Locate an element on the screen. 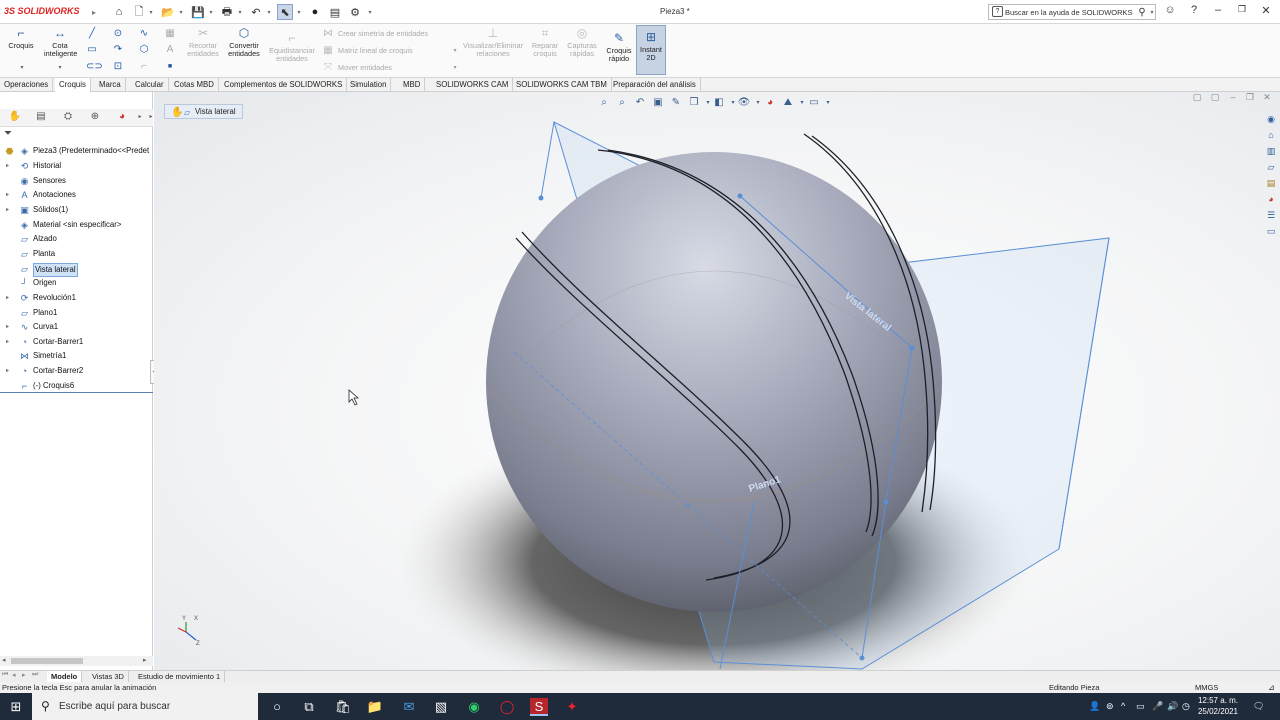  configuration-manager-tab-icon: ⛭ is located at coordinates (68, 117).